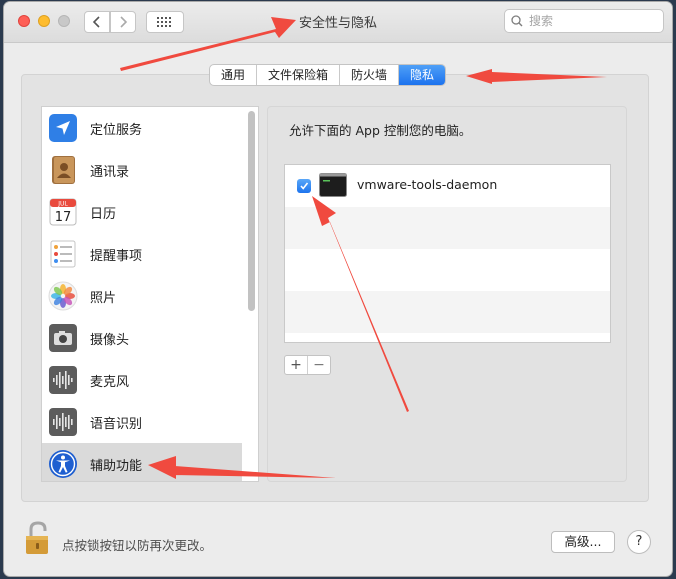  What do you see at coordinates (63, 338) in the screenshot?
I see `camera-icon` at bounding box center [63, 338].